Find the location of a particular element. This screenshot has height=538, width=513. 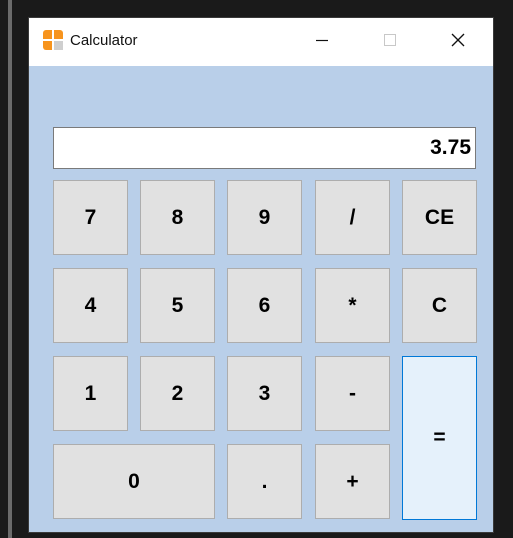

close-button is located at coordinates (458, 42).